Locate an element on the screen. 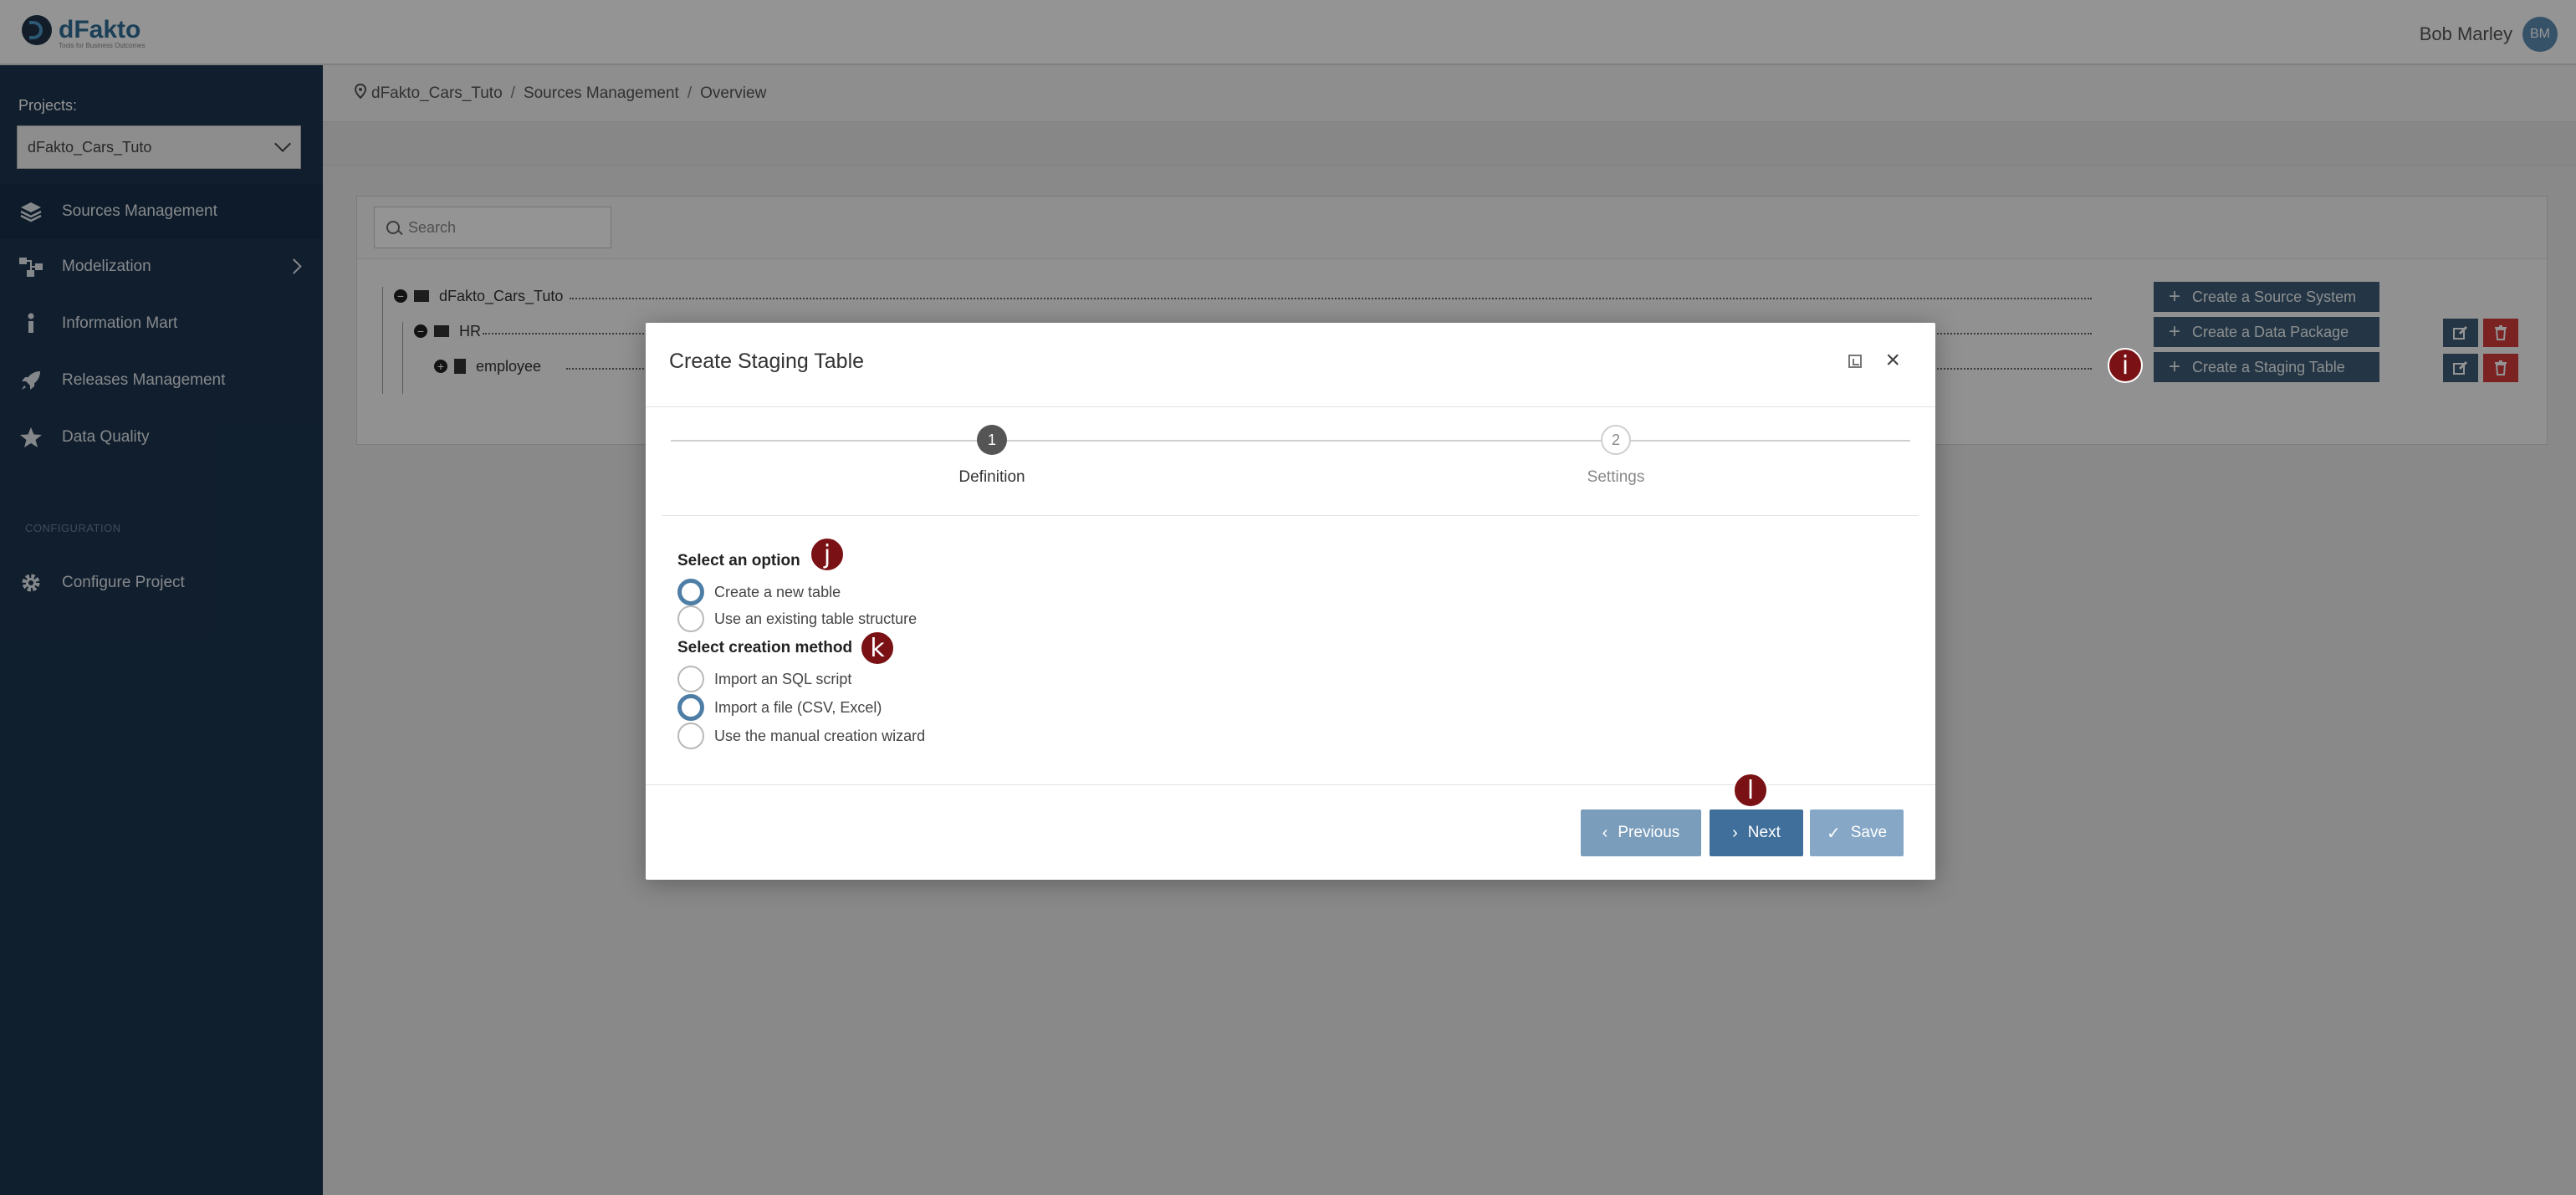 This screenshot has height=1195, width=2576. annotation-marker-l: l is located at coordinates (1750, 790).